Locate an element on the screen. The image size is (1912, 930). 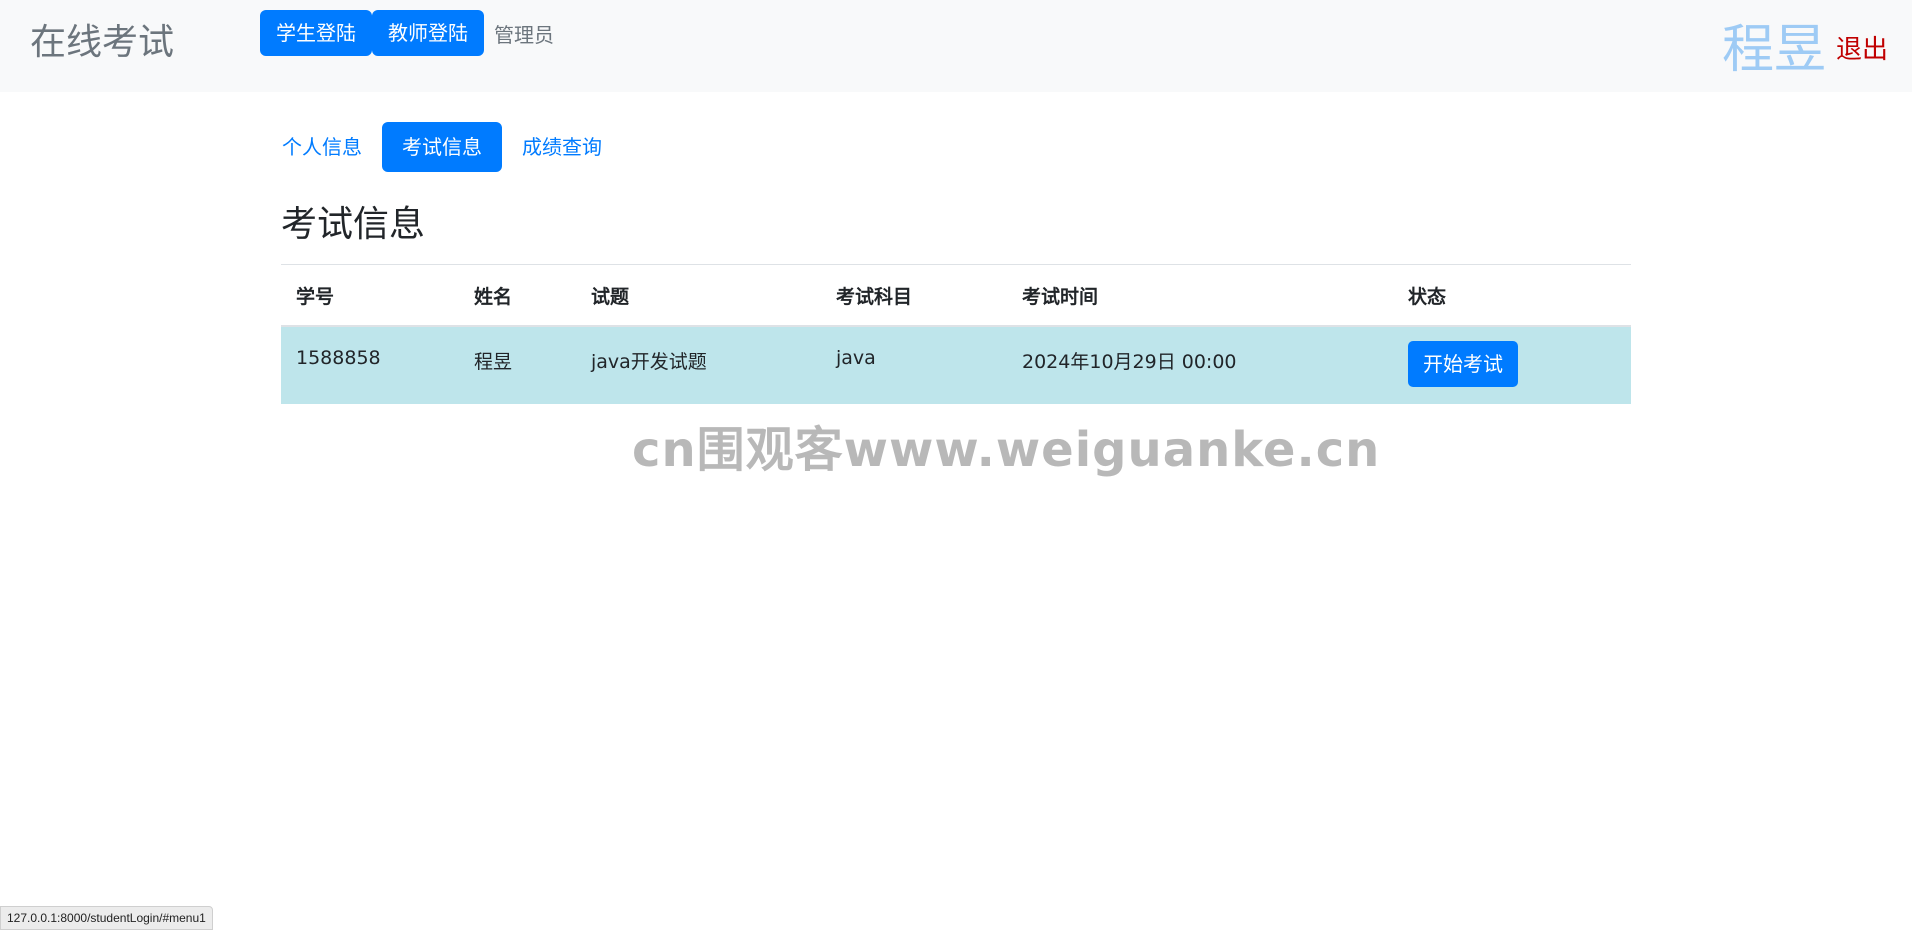
tab-personal-info: 个人信息 is located at coordinates (322, 147).